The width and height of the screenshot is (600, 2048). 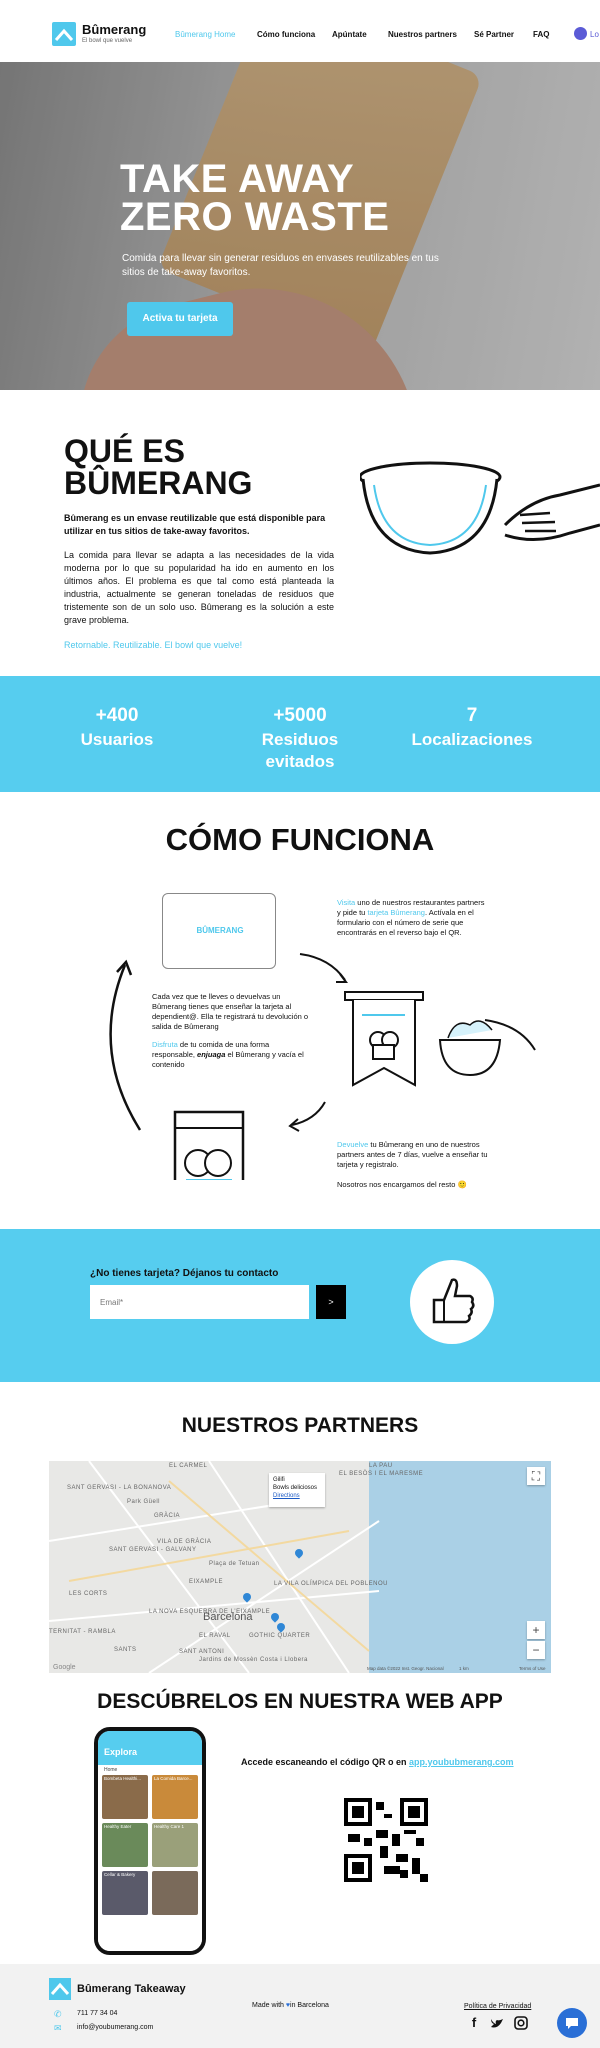 What do you see at coordinates (219, 931) in the screenshot?
I see `bumerang-card-illustration: BÛMERANG` at bounding box center [219, 931].